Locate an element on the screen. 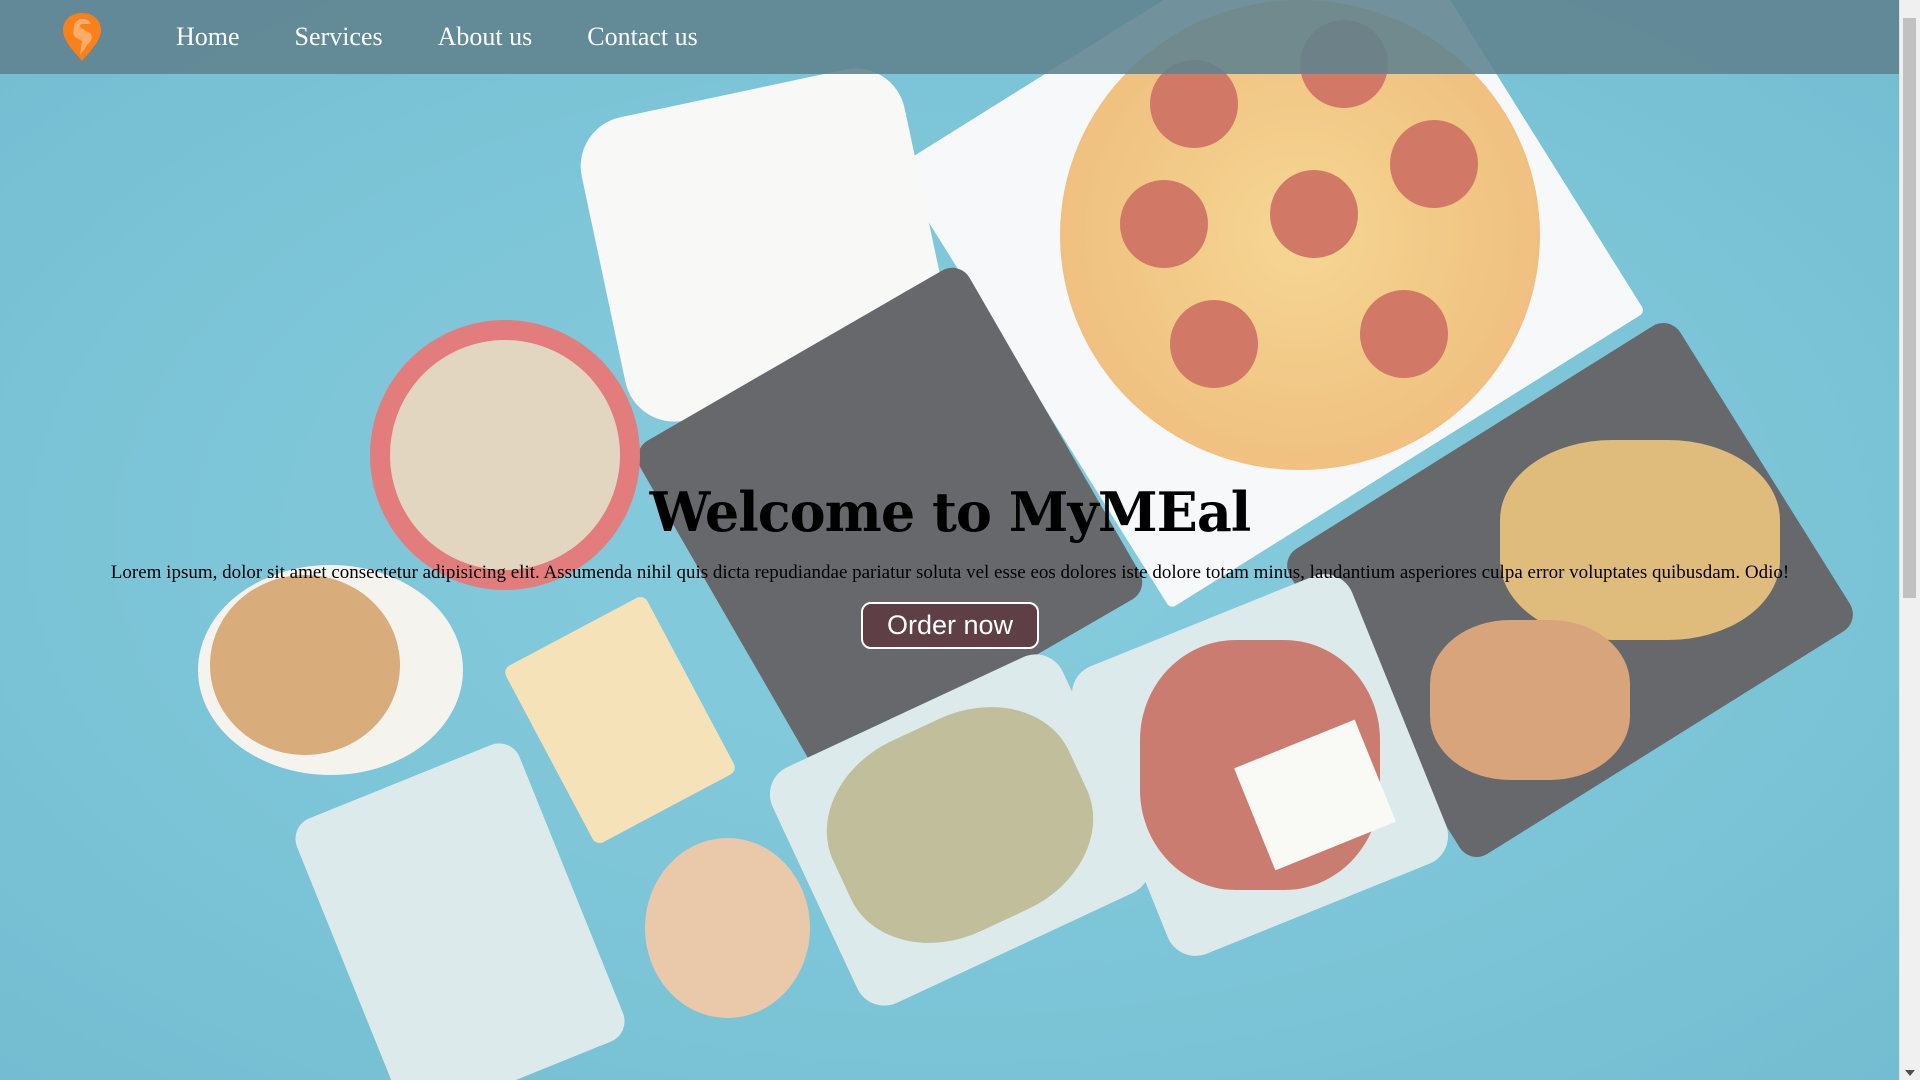 The image size is (1920, 1080). nav-item-contact: Contact us is located at coordinates (642, 37).